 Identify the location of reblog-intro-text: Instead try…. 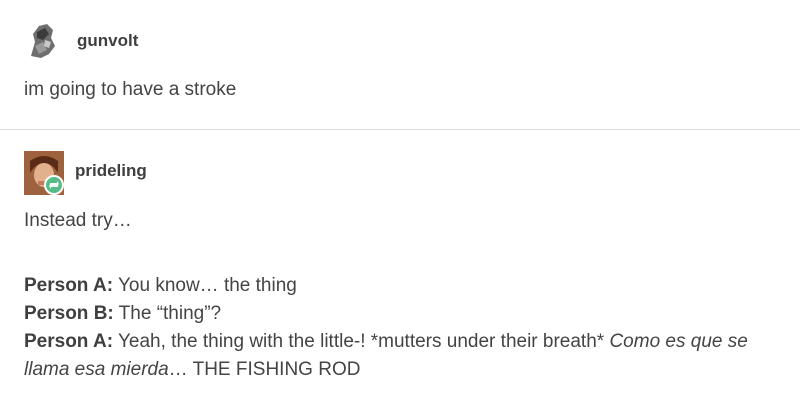
(78, 220).